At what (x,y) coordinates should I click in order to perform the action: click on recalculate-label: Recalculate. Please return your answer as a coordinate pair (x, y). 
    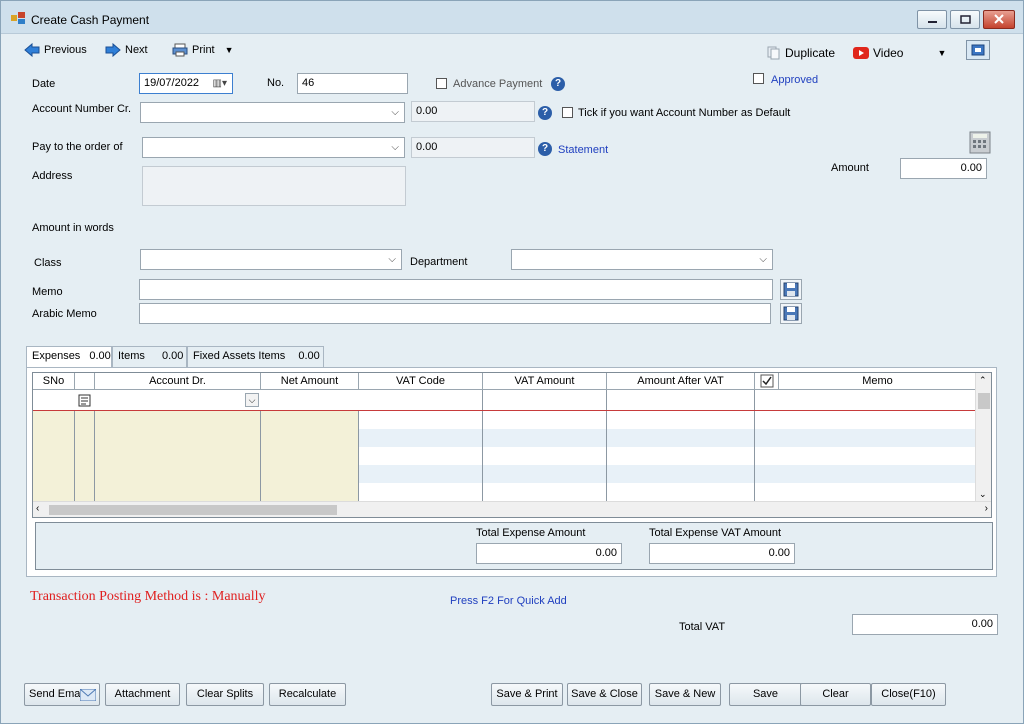
    Looking at the image, I should click on (307, 694).